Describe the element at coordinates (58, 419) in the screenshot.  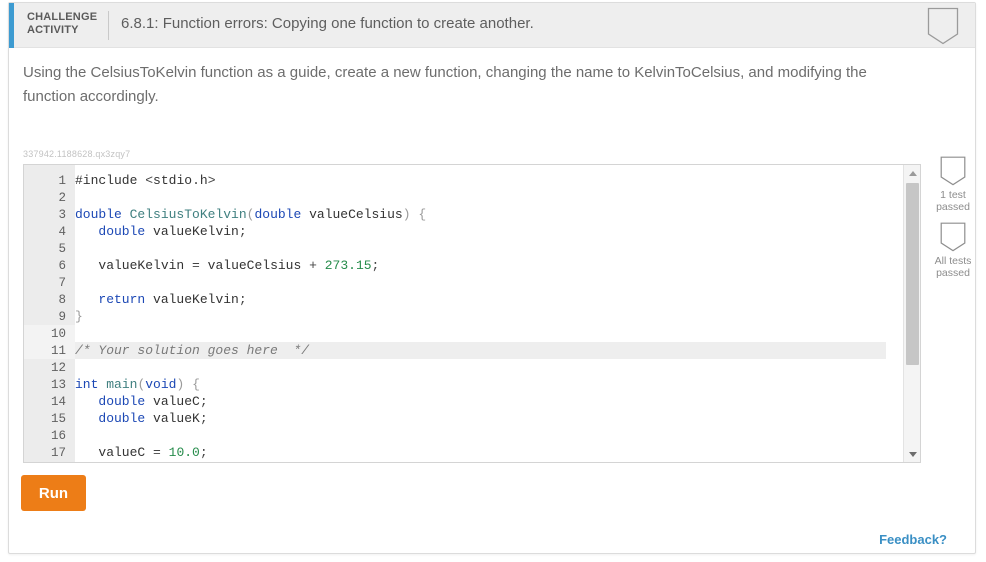
I see `line-number: 15` at that location.